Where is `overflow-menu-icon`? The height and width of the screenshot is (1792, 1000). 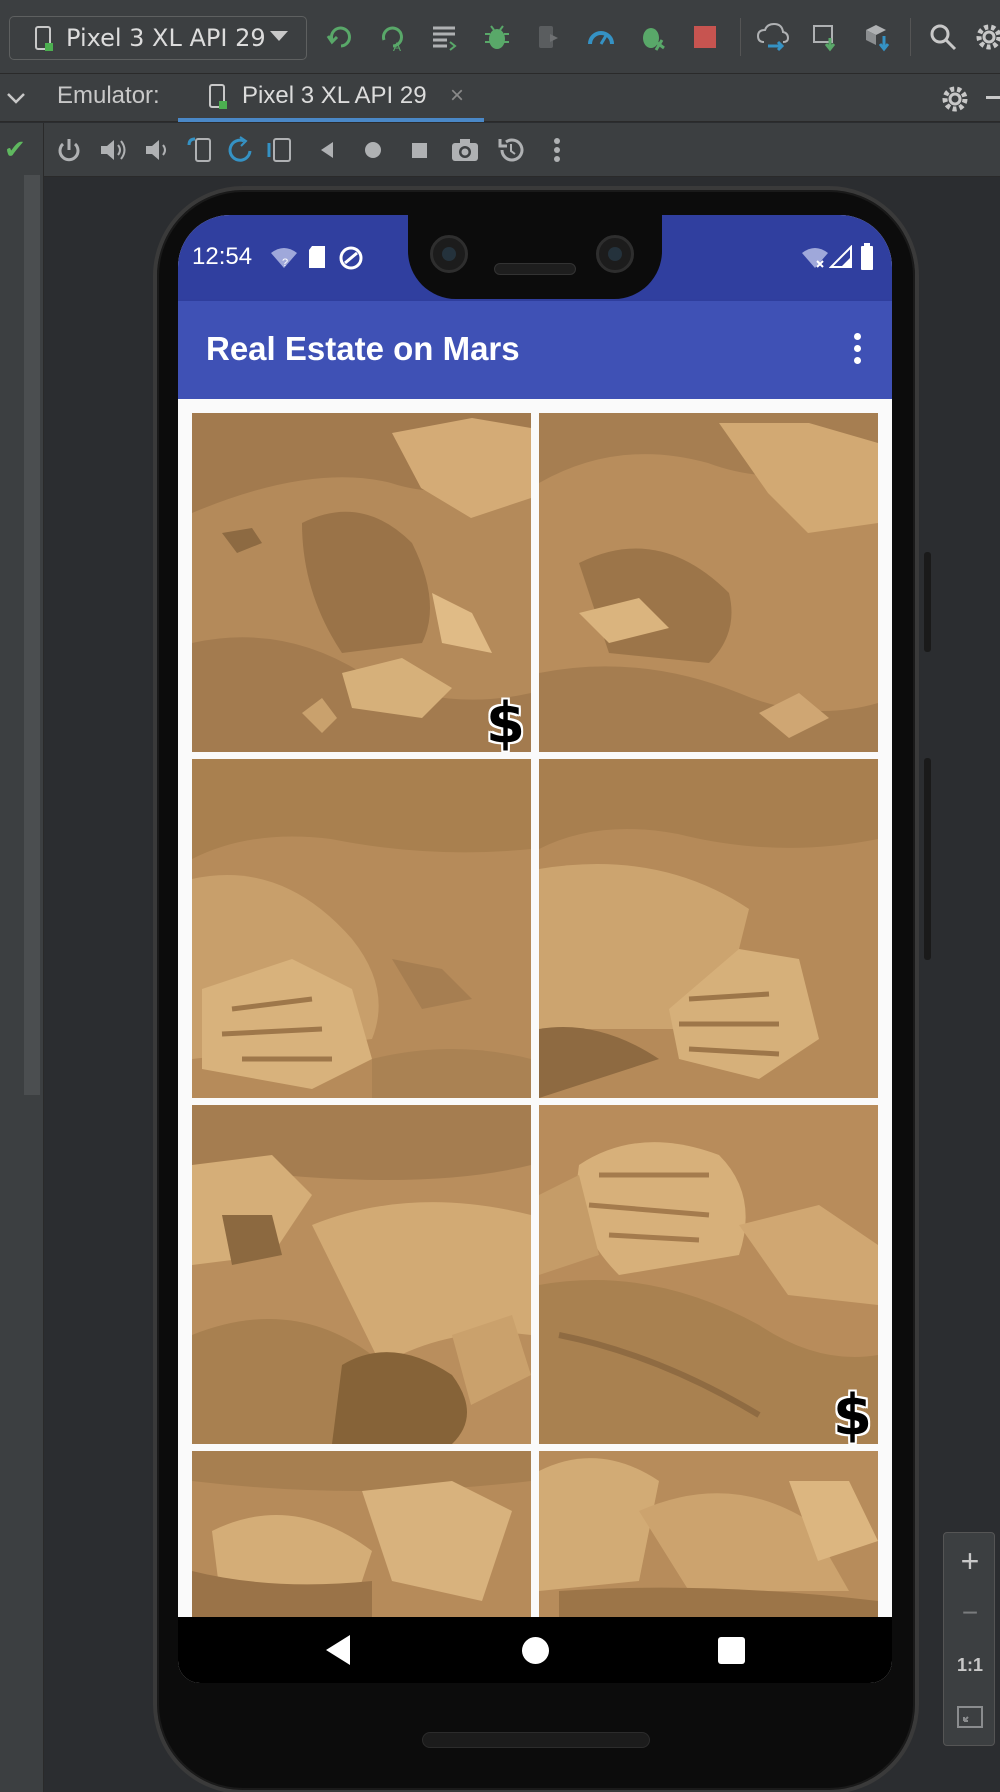 overflow-menu-icon is located at coordinates (858, 350).